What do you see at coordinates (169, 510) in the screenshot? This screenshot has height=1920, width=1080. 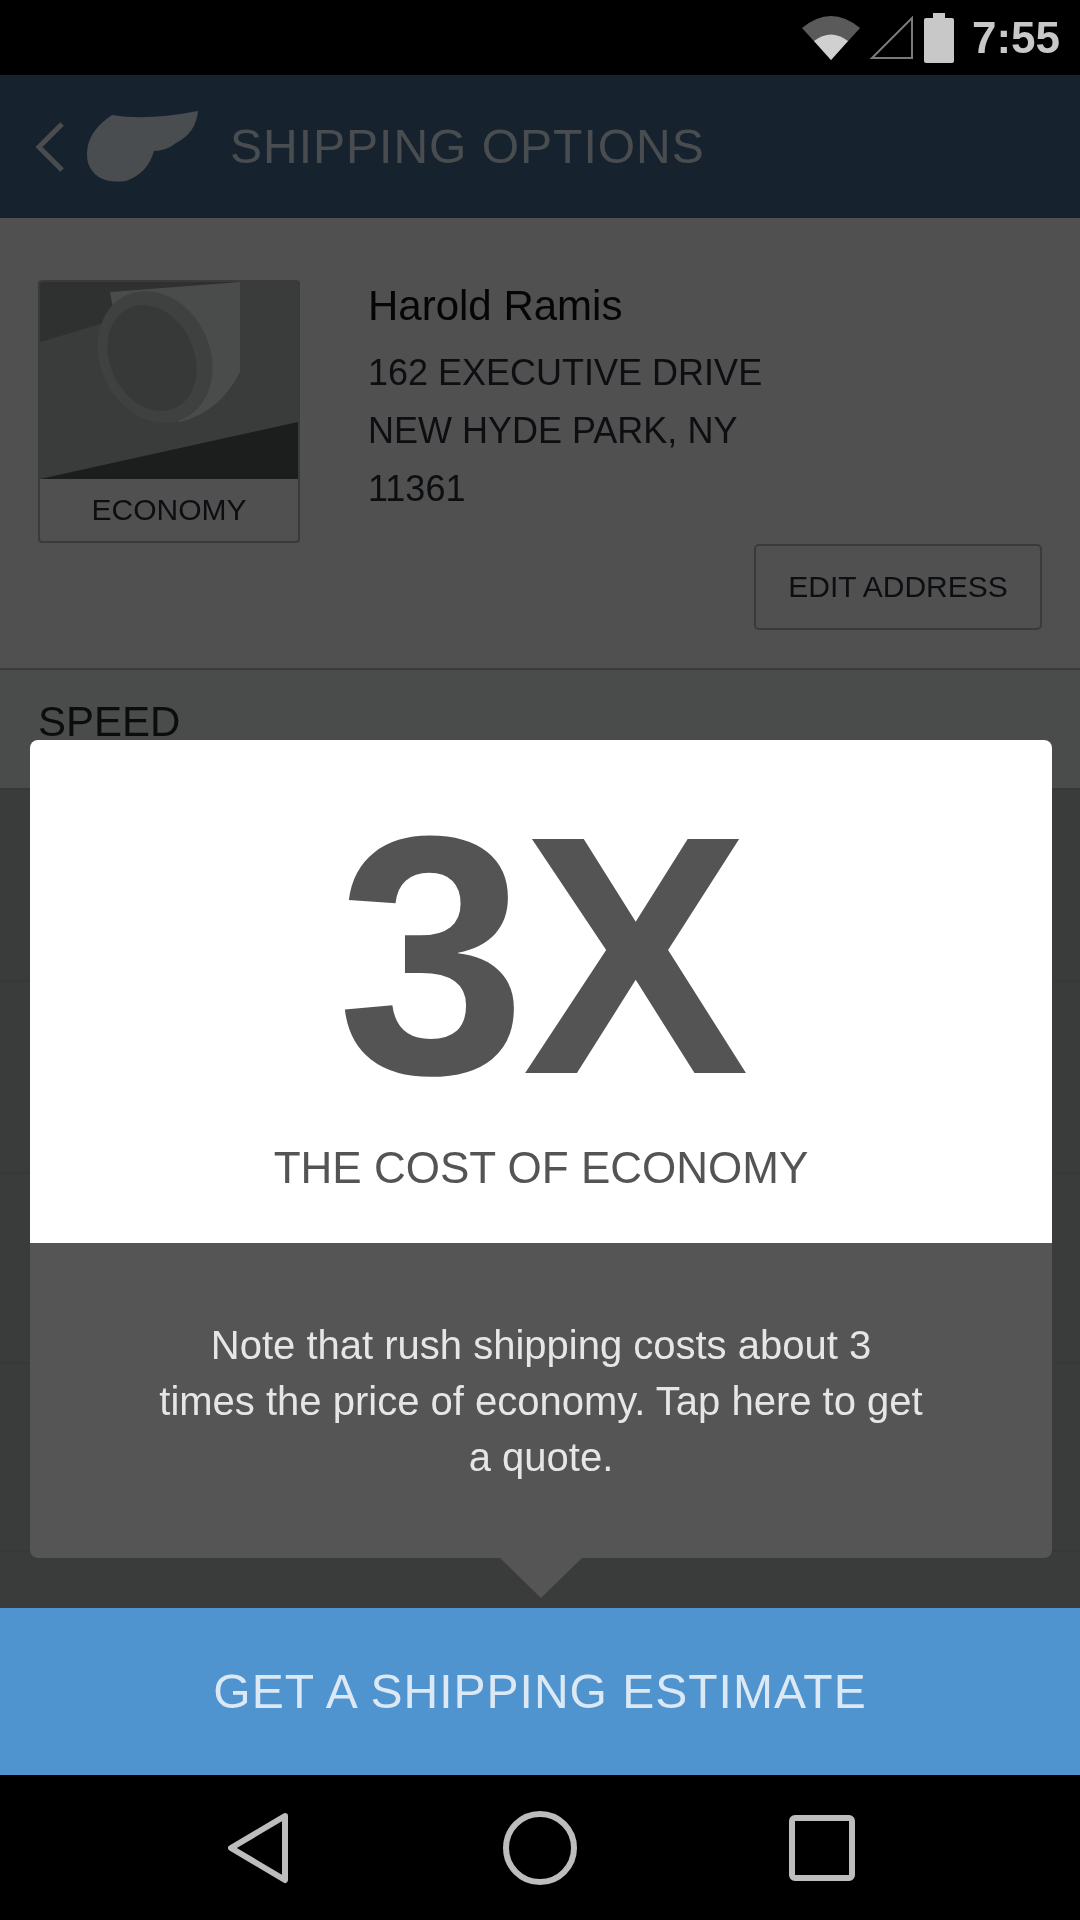 I see `product-label: ECONOMY` at bounding box center [169, 510].